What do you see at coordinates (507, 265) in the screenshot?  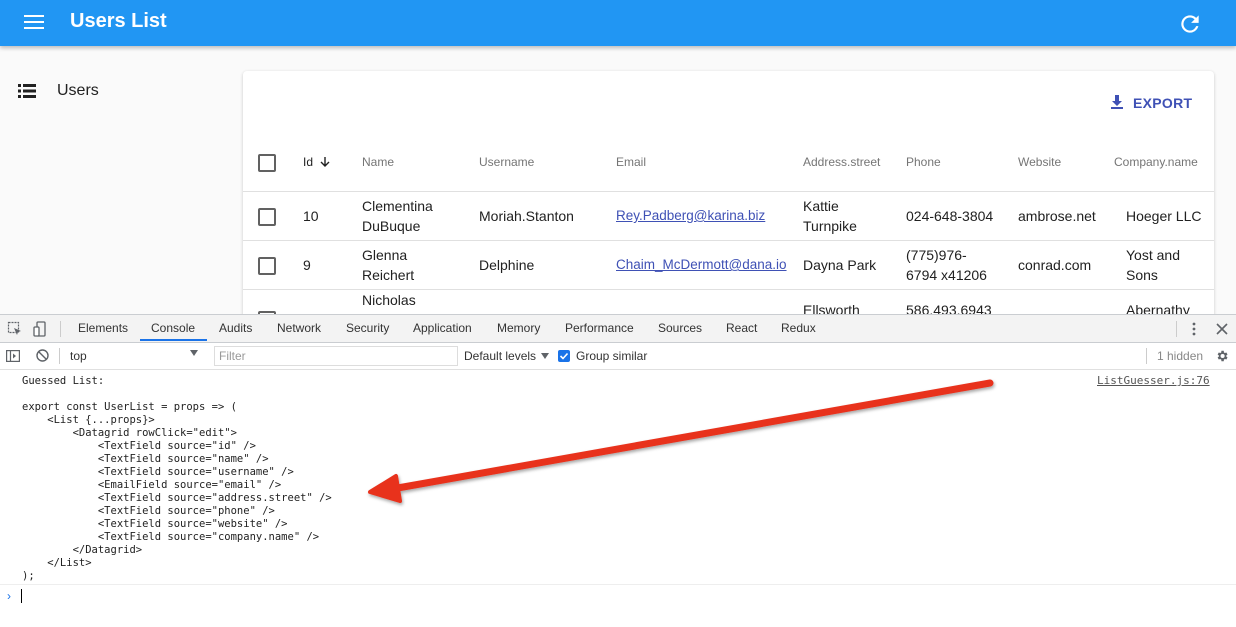 I see `cell-username: Delphine` at bounding box center [507, 265].